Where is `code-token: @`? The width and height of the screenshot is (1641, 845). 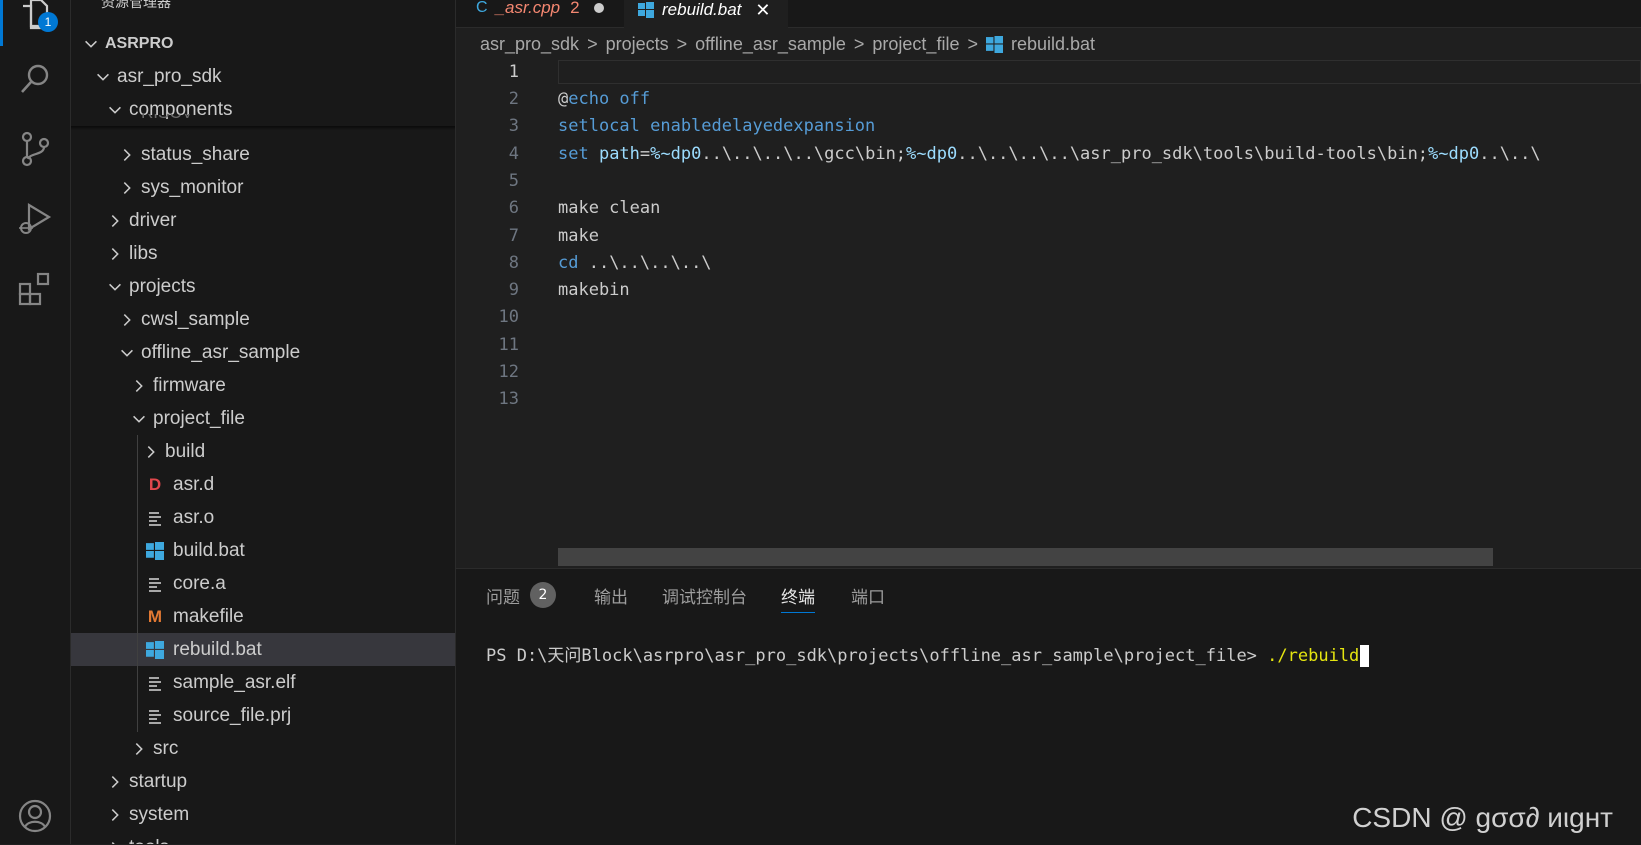
code-token: @ is located at coordinates (563, 99).